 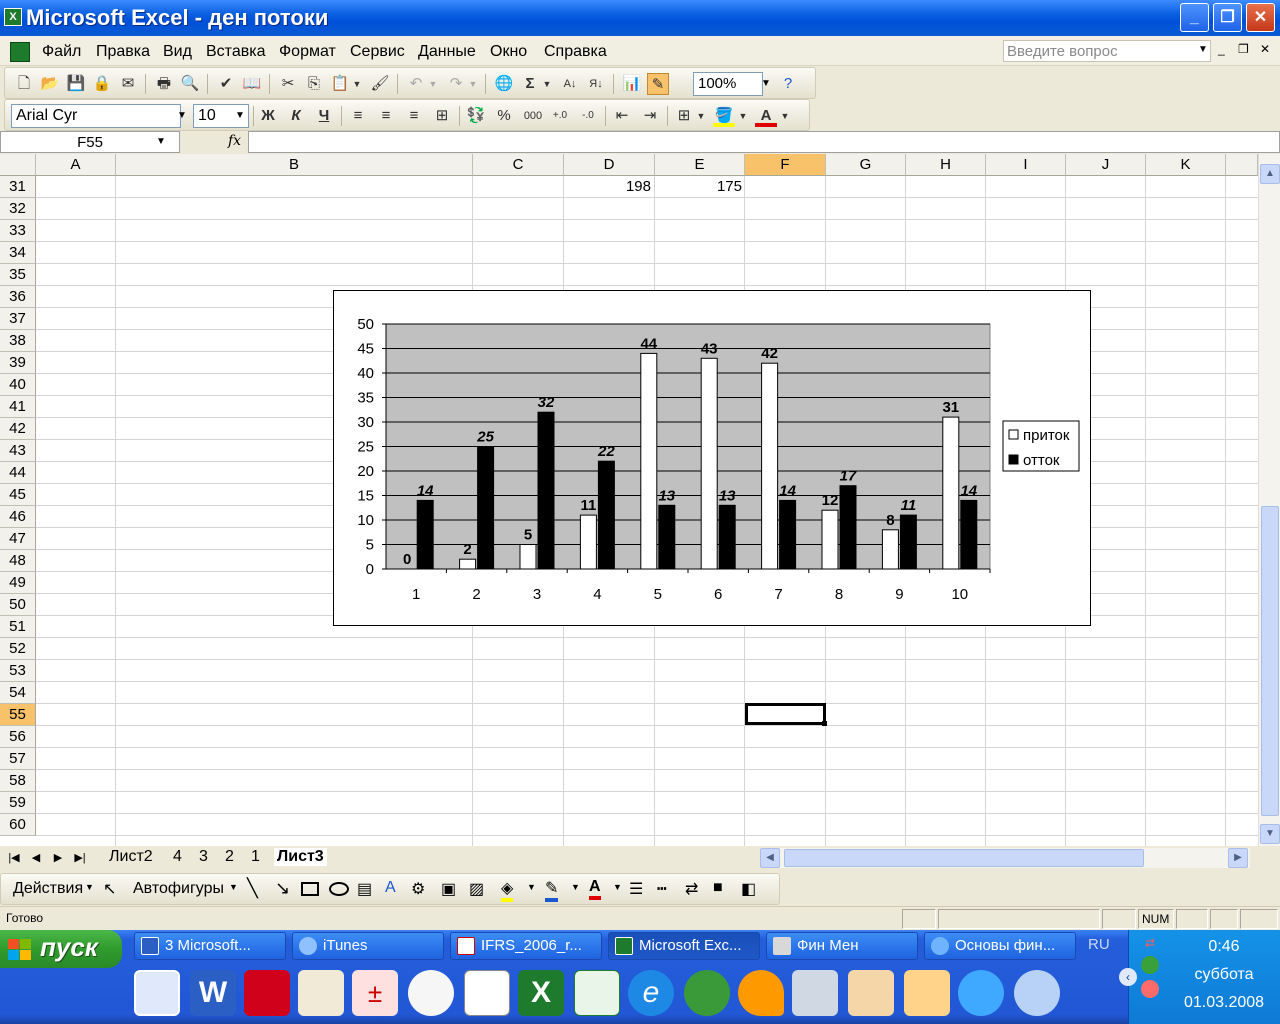 What do you see at coordinates (358, 116) in the screenshot?
I see `align-left-icon: ≡` at bounding box center [358, 116].